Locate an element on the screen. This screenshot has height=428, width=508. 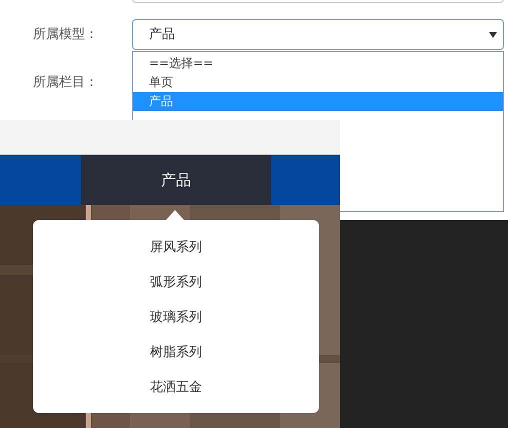
field-label: 所属栏目： is located at coordinates (65, 83).